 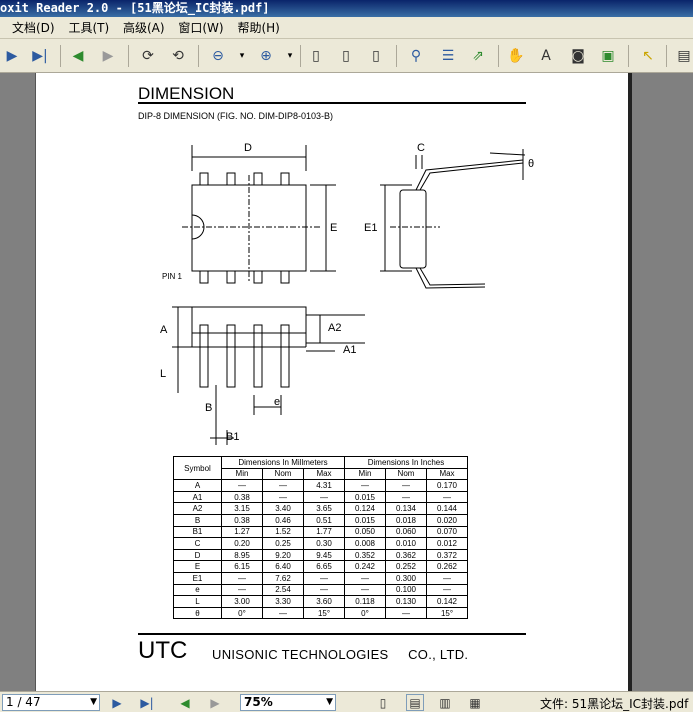 I want to click on status-last-page-icon: ▶|, so click(x=147, y=702).